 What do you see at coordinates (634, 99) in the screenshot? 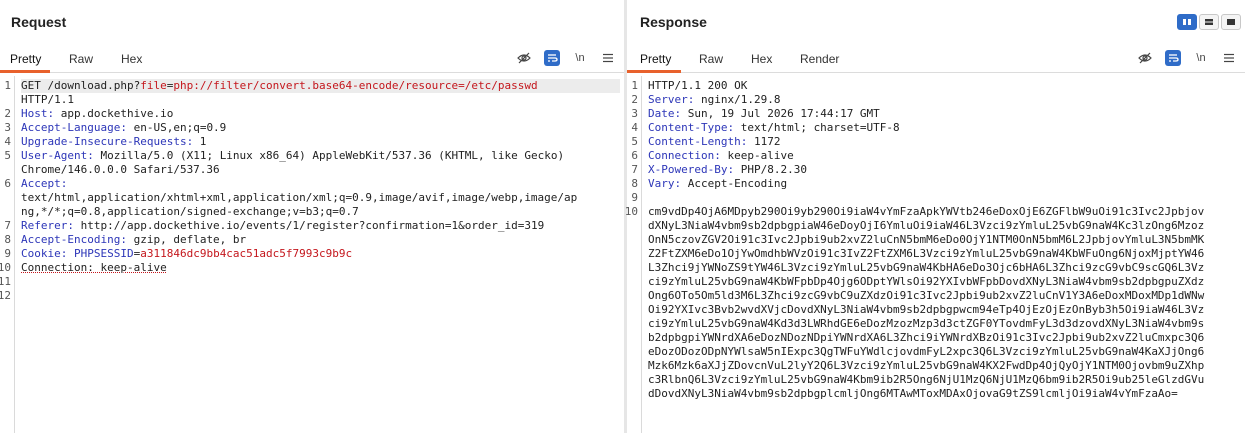
I see `line-number: 2` at bounding box center [634, 99].